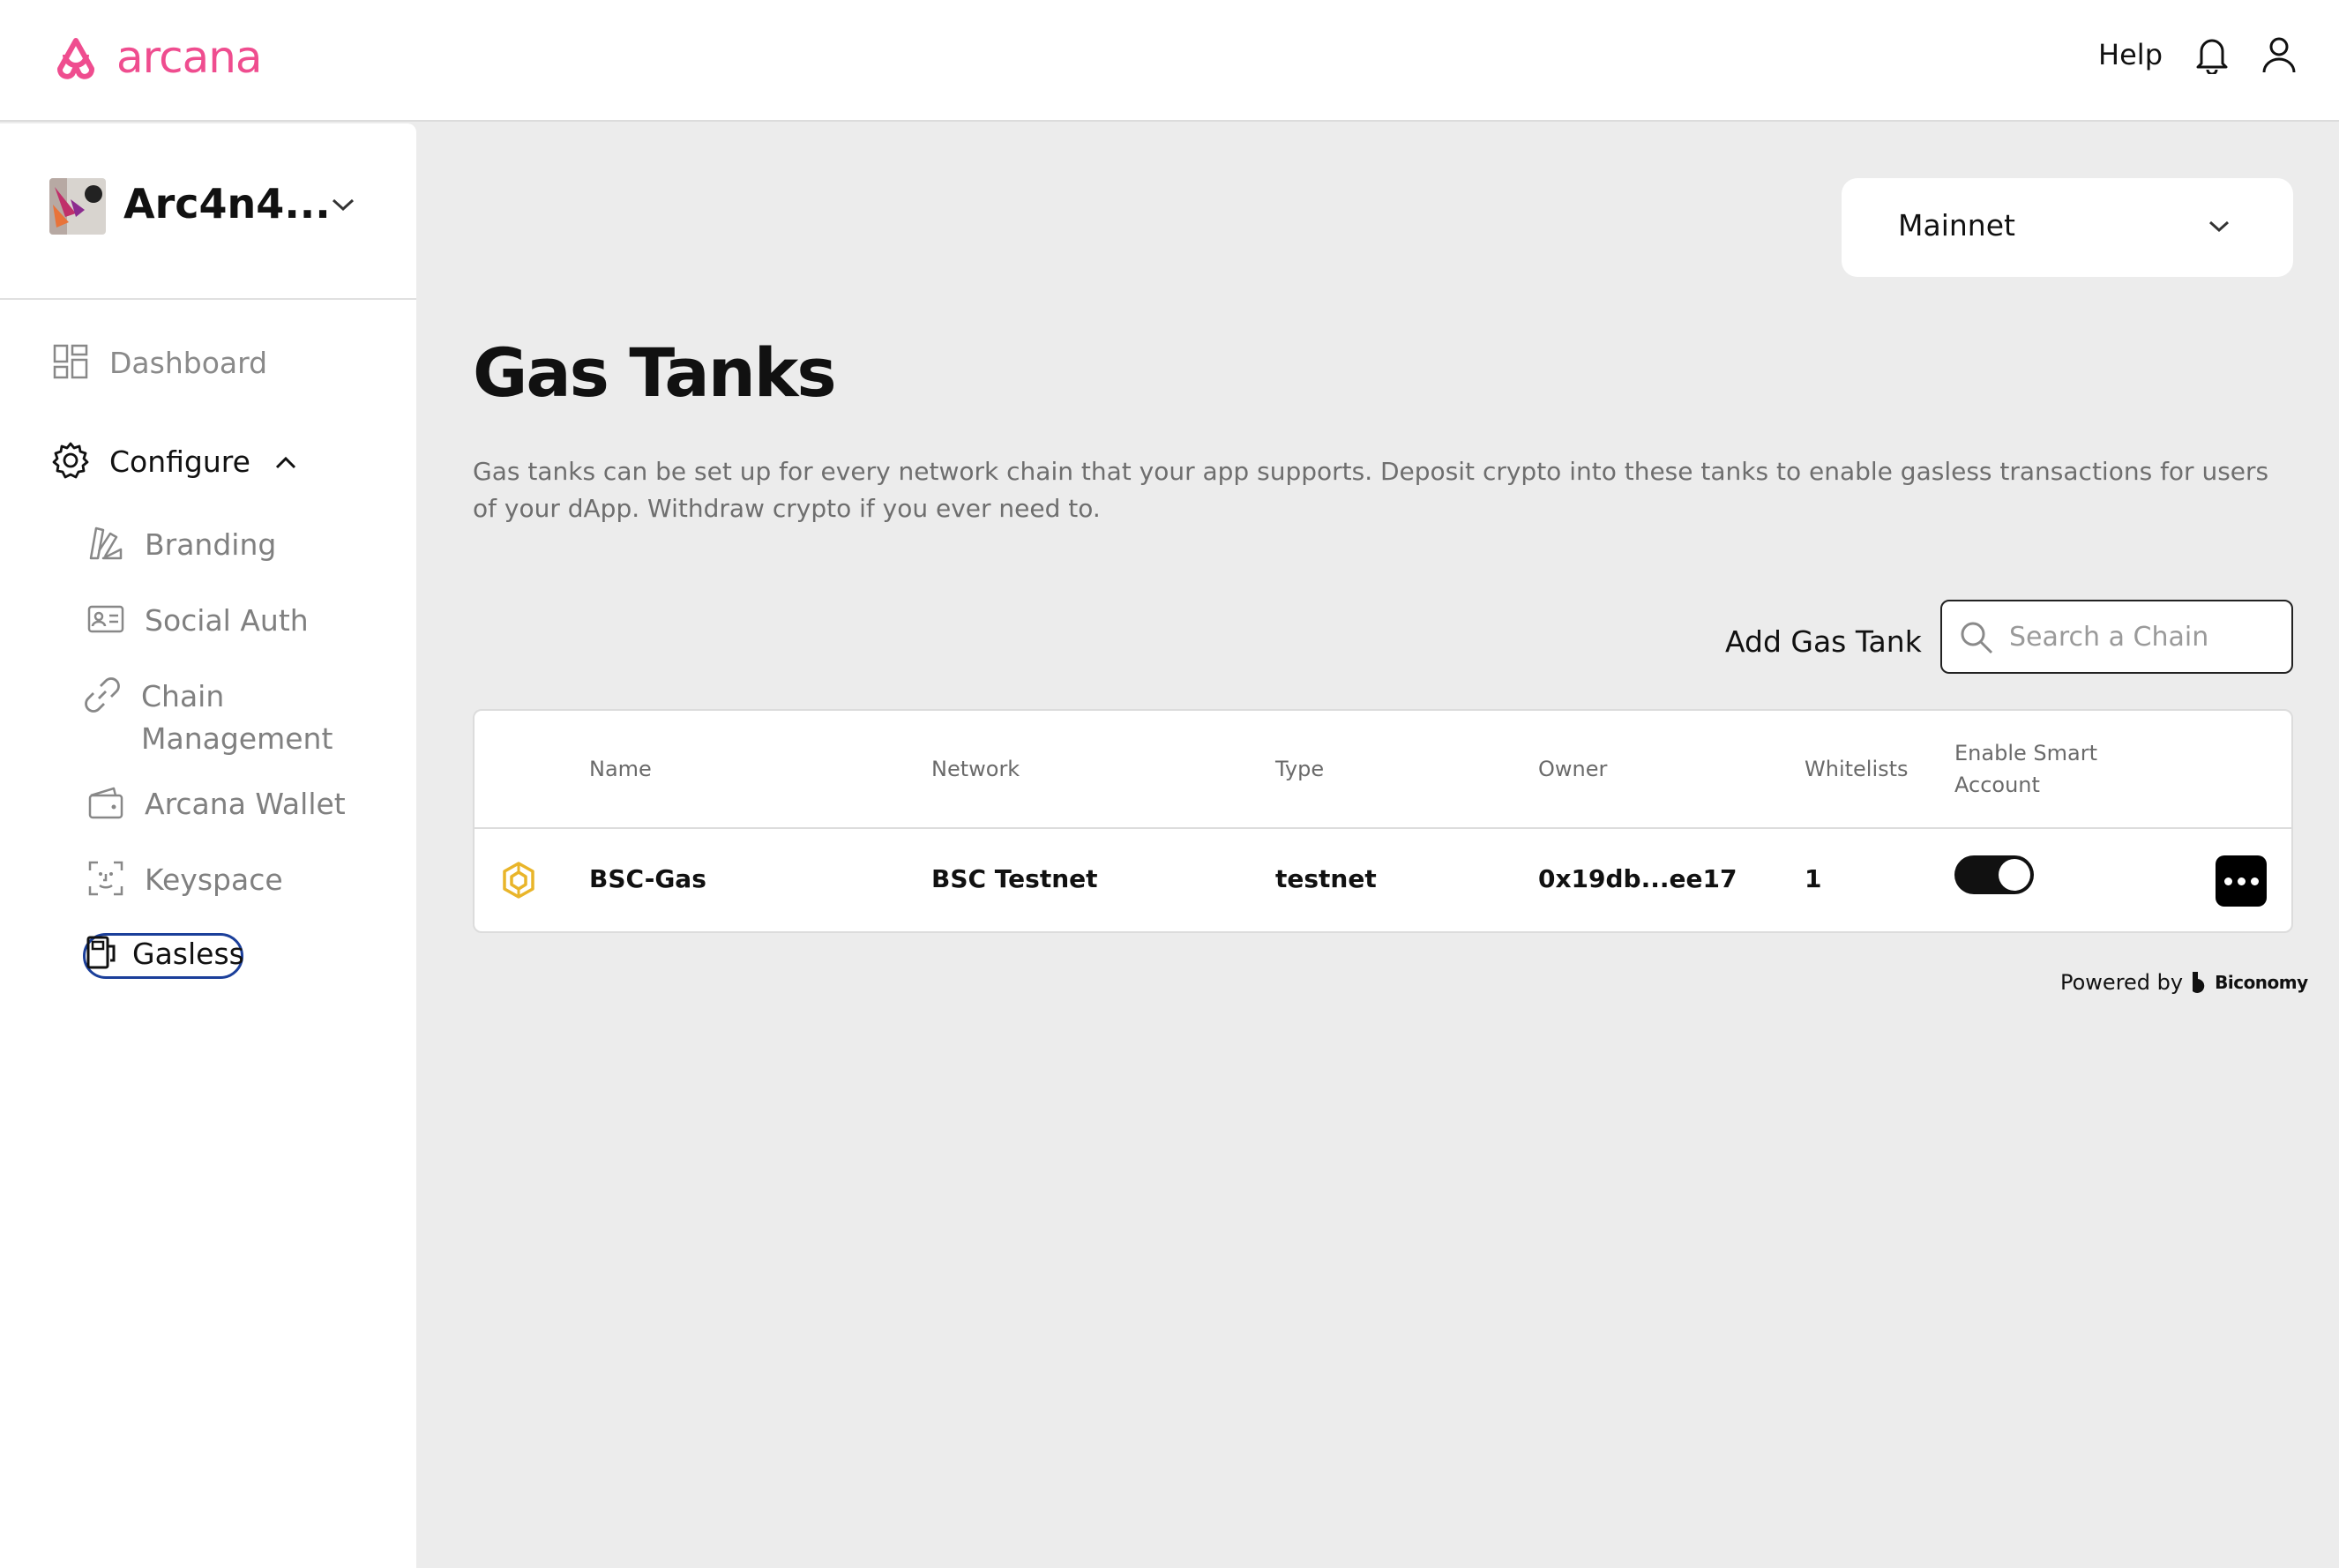  Describe the element at coordinates (1823, 641) in the screenshot. I see `add-gas-tank-button: Add Gas Tank` at that location.